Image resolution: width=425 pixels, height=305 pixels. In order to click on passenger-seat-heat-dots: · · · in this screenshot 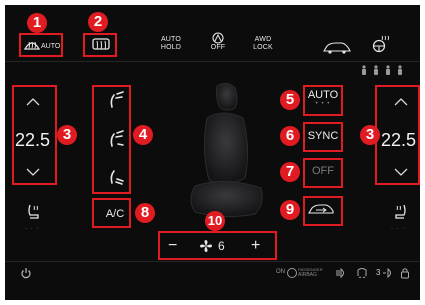, I will do `click(398, 229)`.